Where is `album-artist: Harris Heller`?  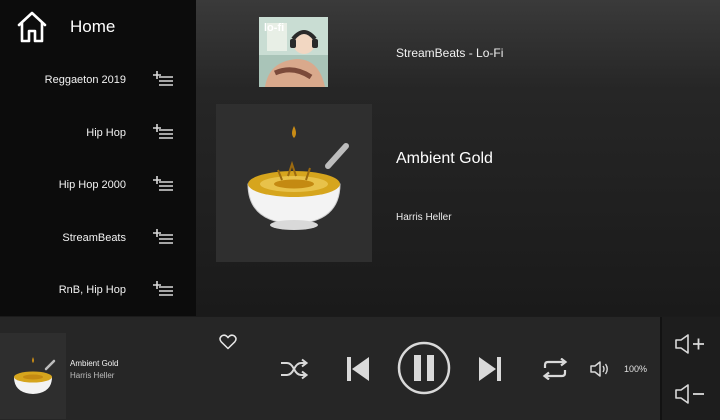 album-artist: Harris Heller is located at coordinates (424, 217).